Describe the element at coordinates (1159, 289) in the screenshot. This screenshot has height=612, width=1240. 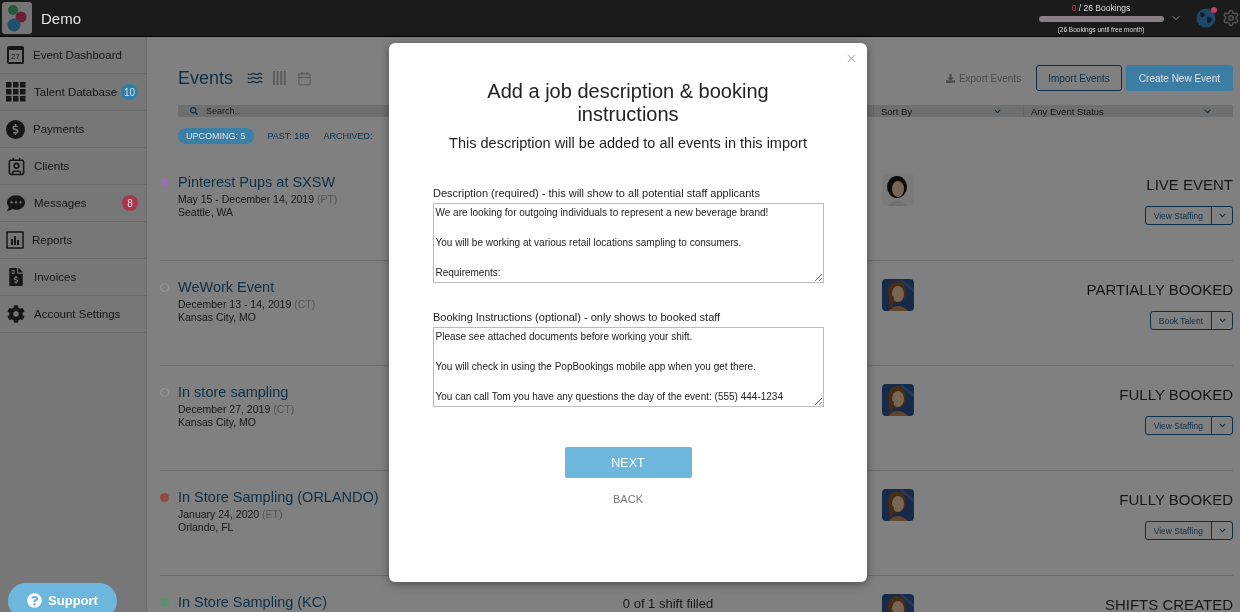
I see `event-status: PARTIALLY BOOKED` at that location.